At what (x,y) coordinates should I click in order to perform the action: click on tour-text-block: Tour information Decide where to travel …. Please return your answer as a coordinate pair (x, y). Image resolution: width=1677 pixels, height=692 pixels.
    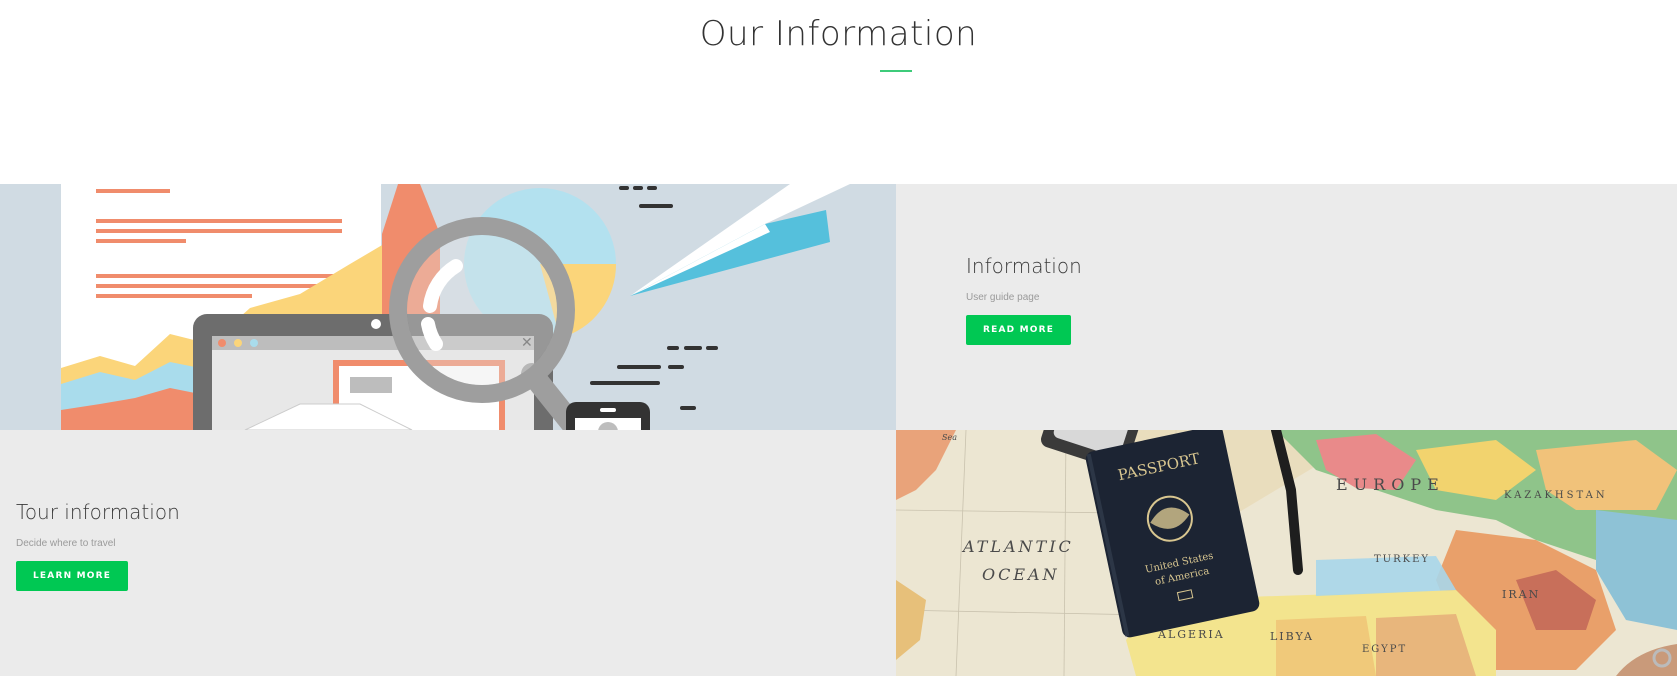
    Looking at the image, I should click on (98, 545).